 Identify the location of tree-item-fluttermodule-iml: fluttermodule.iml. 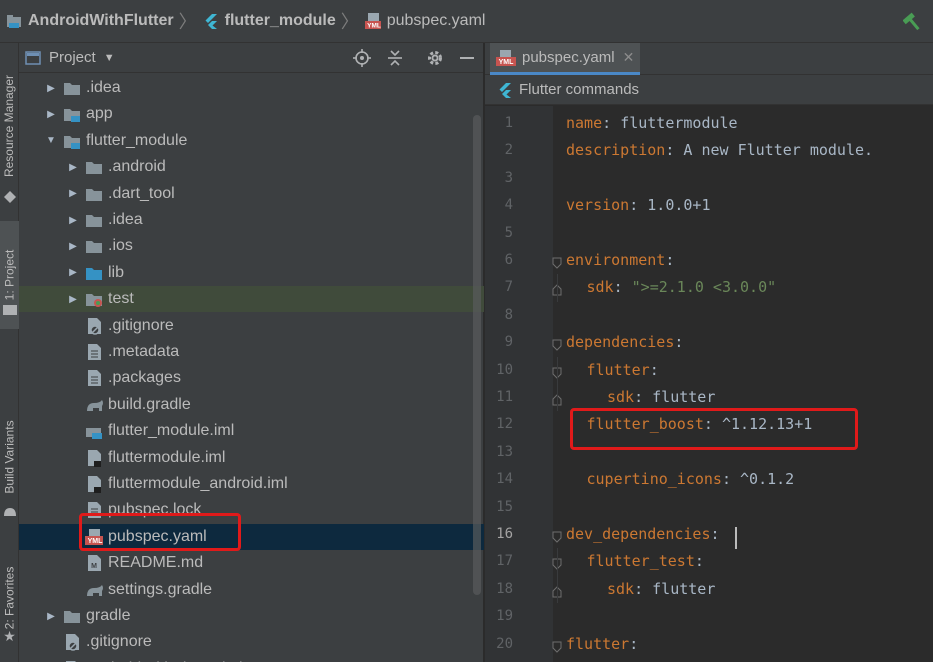
(251, 458).